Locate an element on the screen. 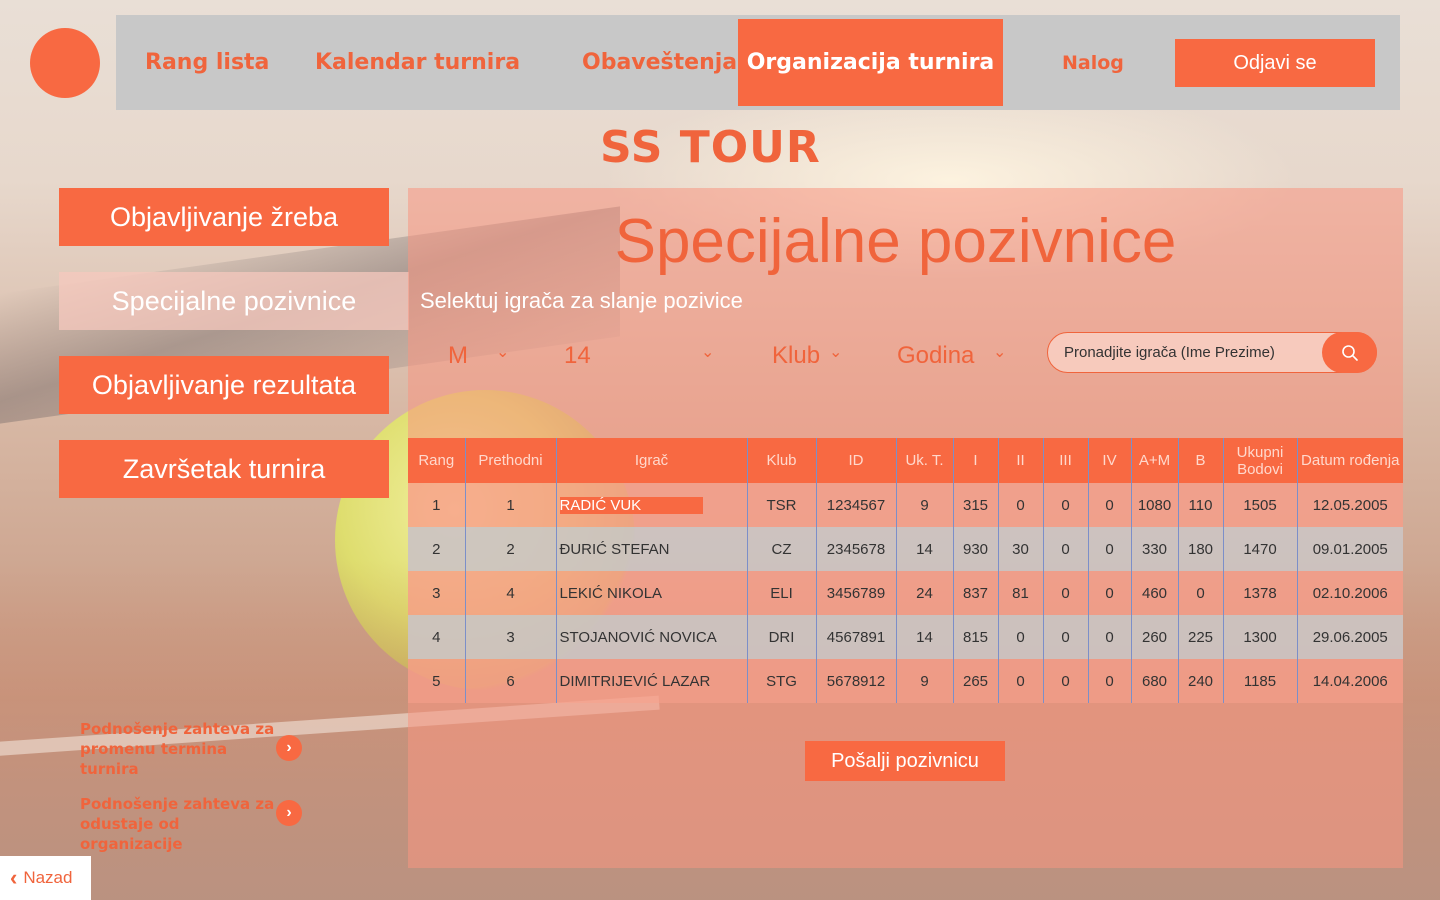 This screenshot has width=1440, height=900. cell-igrac: STOJANOVIĆ NOVICA is located at coordinates (651, 637).